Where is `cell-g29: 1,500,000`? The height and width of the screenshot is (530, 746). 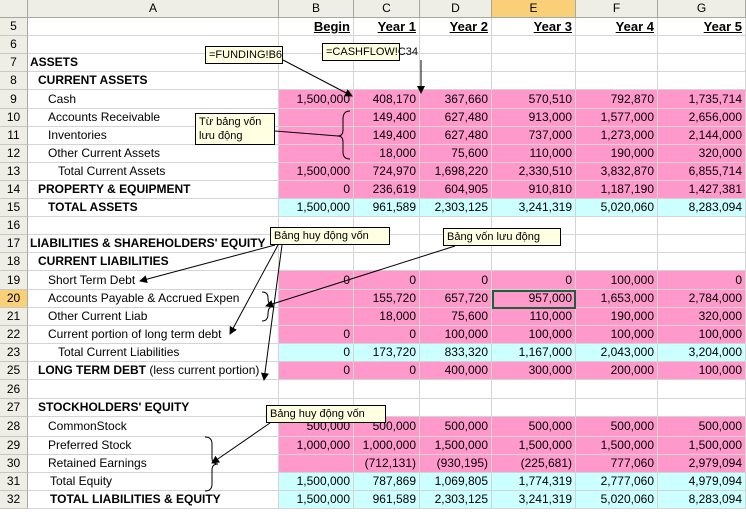
cell-g29: 1,500,000 is located at coordinates (702, 446).